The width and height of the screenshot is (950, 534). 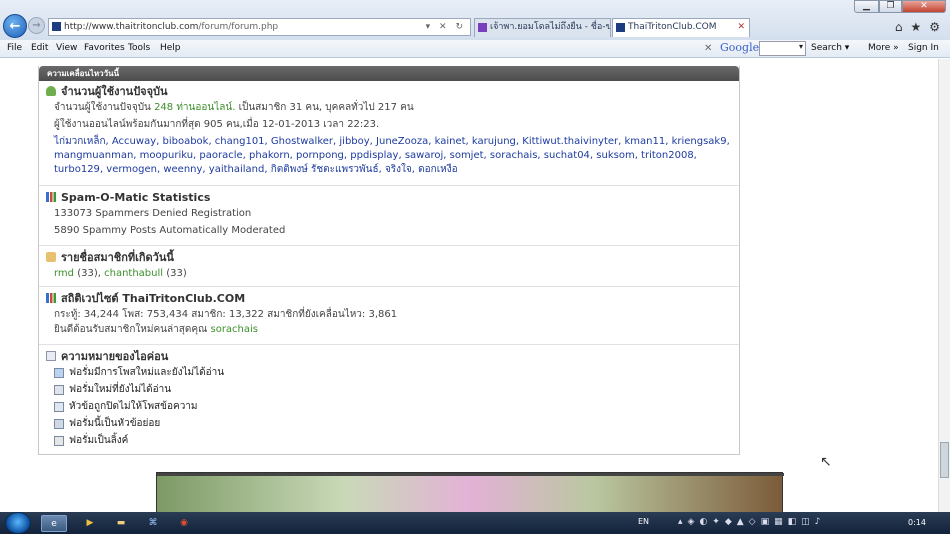 I want to click on menu-edit: Edit, so click(x=39, y=48).